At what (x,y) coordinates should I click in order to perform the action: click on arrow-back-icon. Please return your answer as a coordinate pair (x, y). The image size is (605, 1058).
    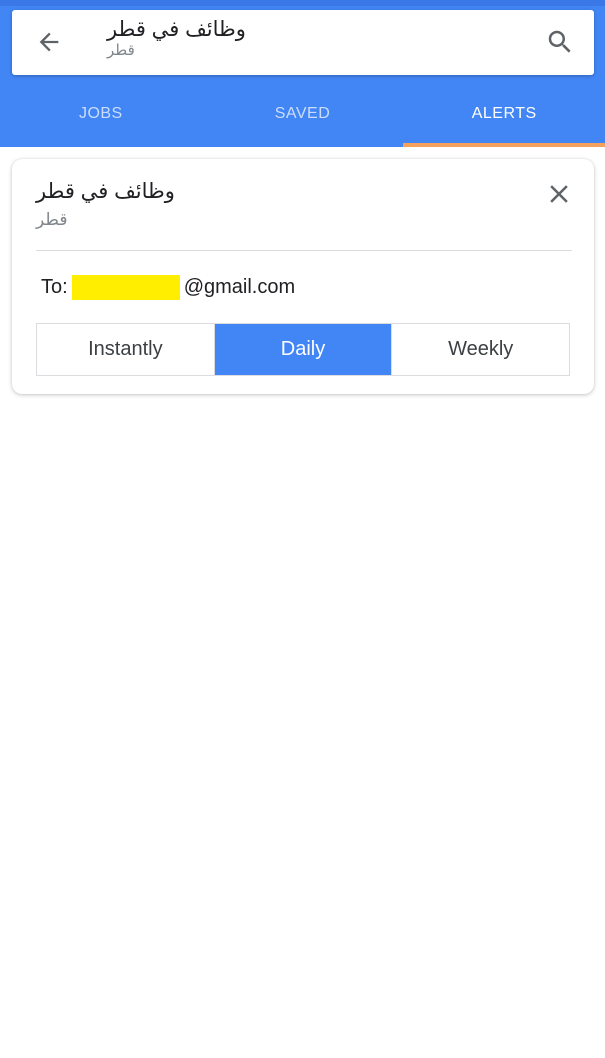
    Looking at the image, I should click on (49, 42).